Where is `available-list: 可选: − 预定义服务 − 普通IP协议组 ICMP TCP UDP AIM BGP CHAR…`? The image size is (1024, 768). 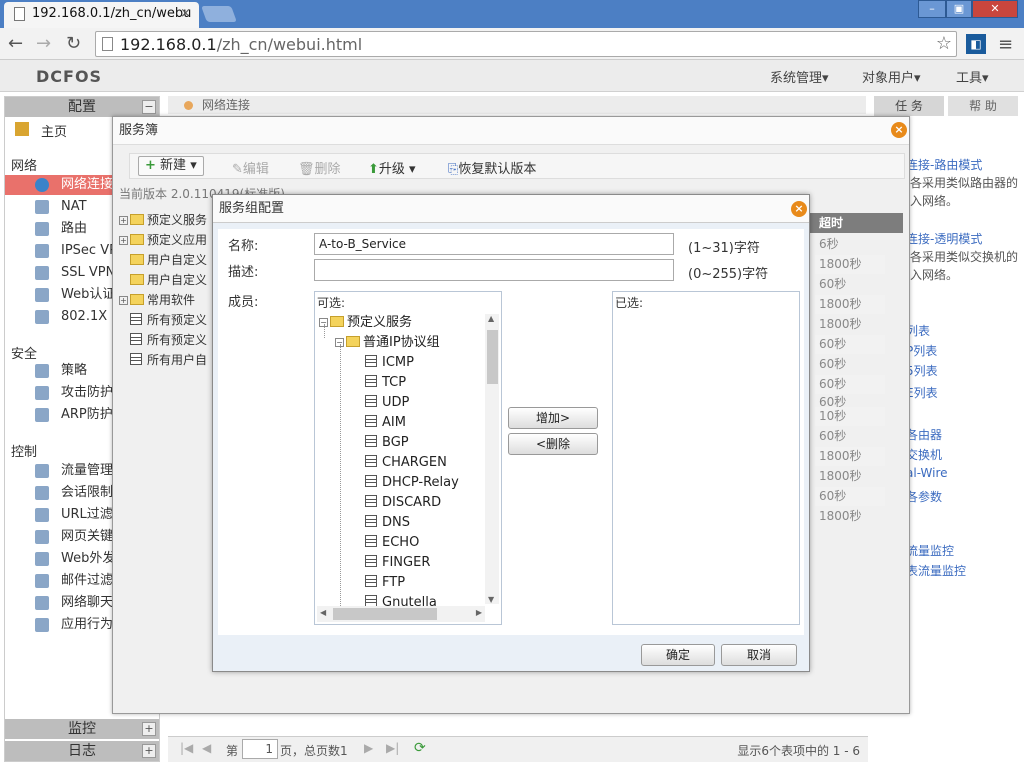
available-list: 可选: − 预定义服务 − 普通IP协议组 ICMP TCP UDP AIM BGP CHAR… is located at coordinates (408, 458).